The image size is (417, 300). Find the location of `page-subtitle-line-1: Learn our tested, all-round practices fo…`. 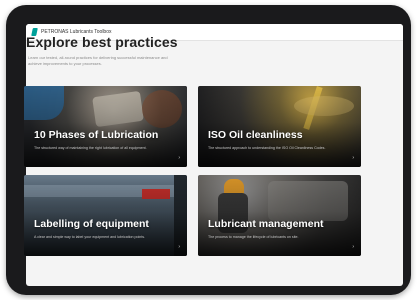

page-subtitle-line-1: Learn our tested, all-round practices fo… is located at coordinates (98, 57).